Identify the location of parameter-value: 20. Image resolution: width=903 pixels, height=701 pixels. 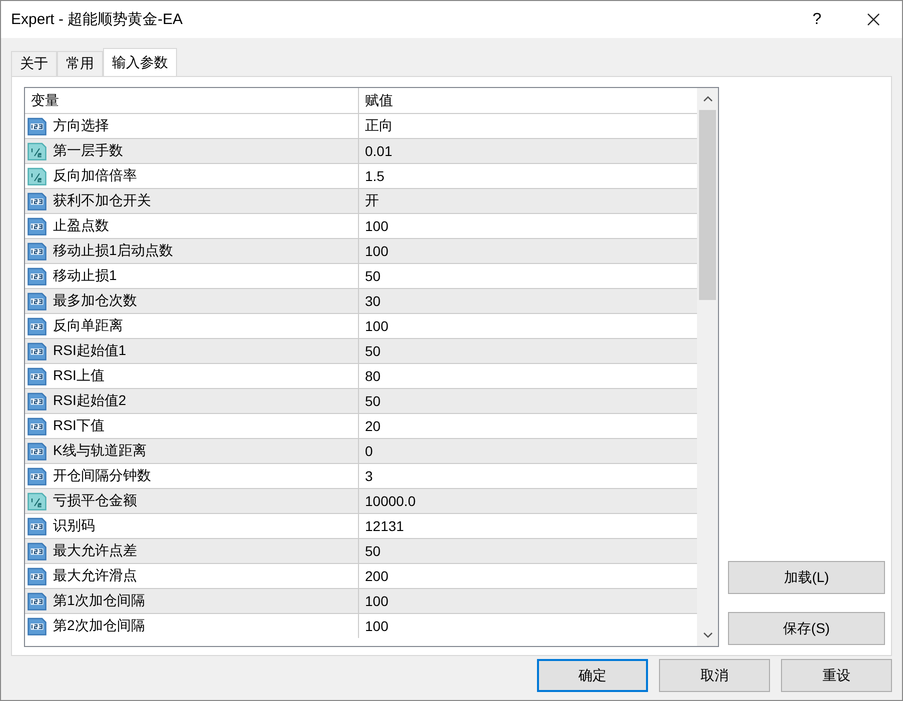
(370, 426).